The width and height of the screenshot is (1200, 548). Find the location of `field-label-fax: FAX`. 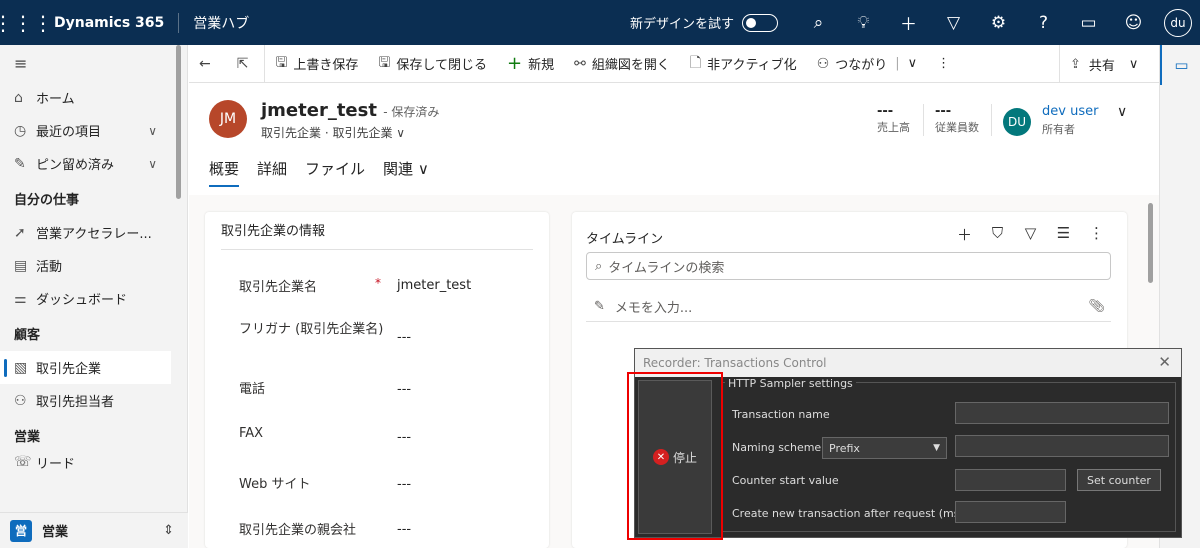

field-label-fax: FAX is located at coordinates (251, 433).